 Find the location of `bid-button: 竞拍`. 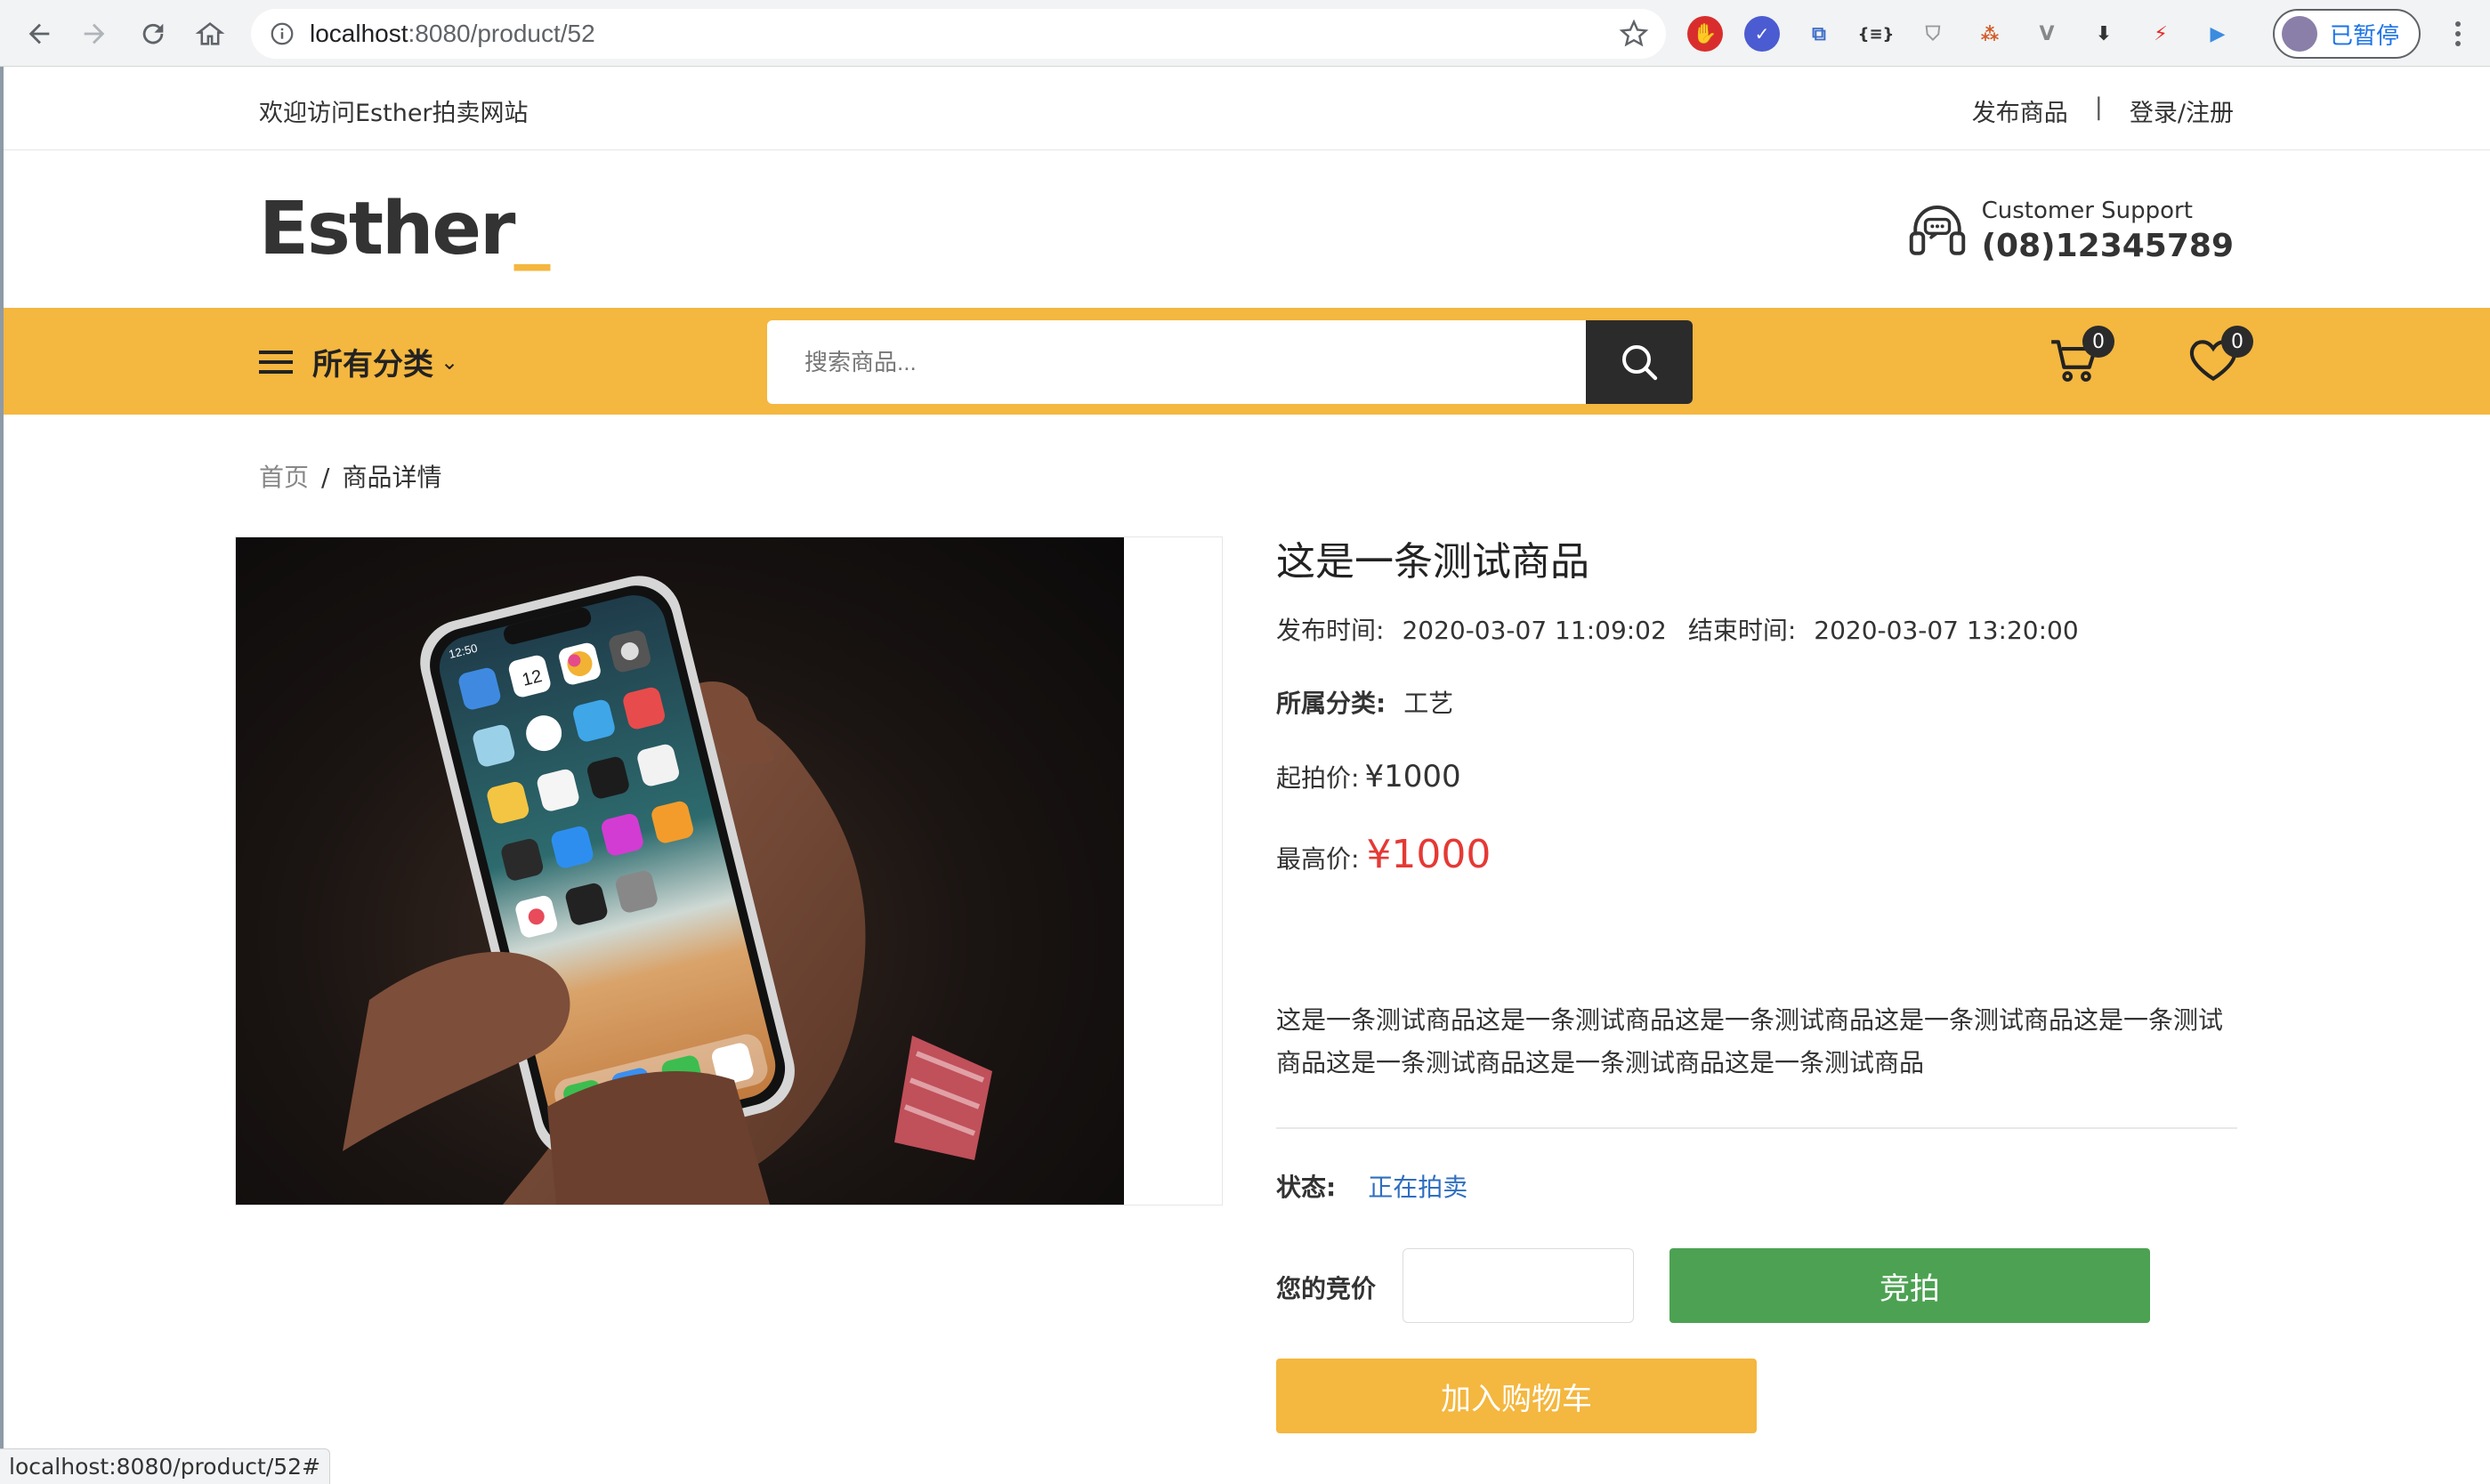

bid-button: 竞拍 is located at coordinates (1909, 1285).